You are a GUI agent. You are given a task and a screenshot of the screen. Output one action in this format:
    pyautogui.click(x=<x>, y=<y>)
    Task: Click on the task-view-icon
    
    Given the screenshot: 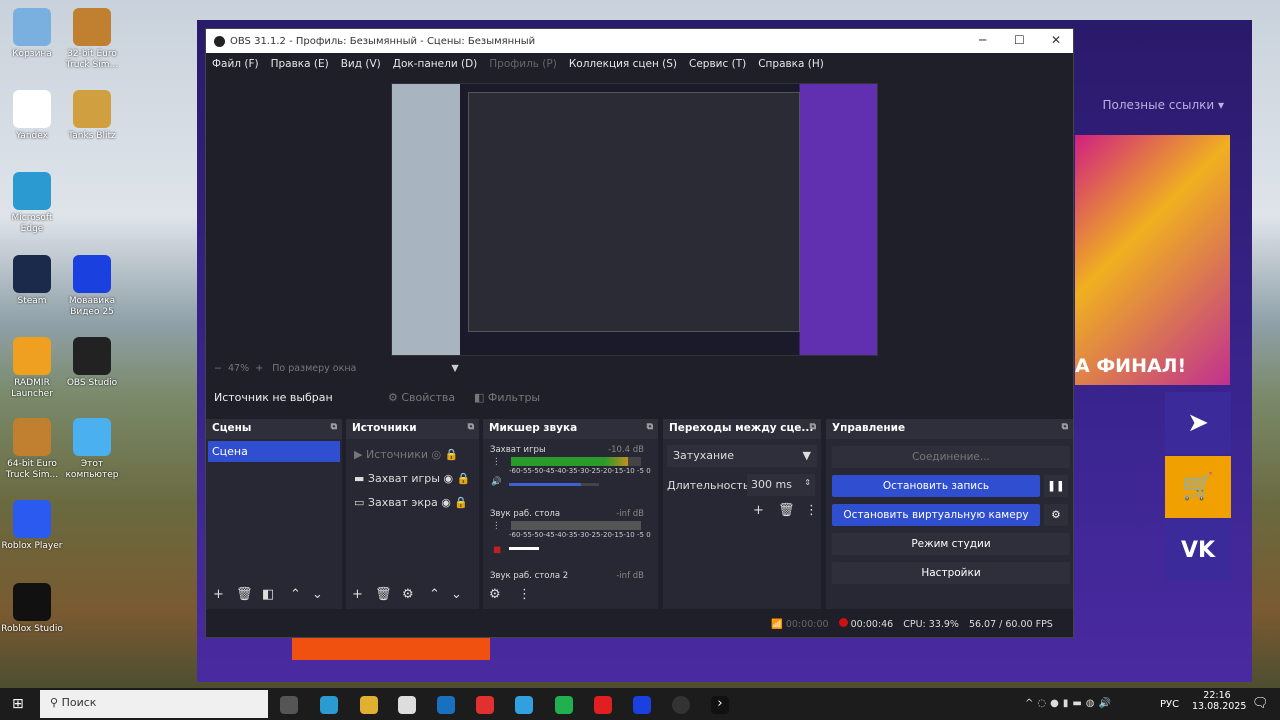 What is the action you would take?
    pyautogui.click(x=289, y=705)
    